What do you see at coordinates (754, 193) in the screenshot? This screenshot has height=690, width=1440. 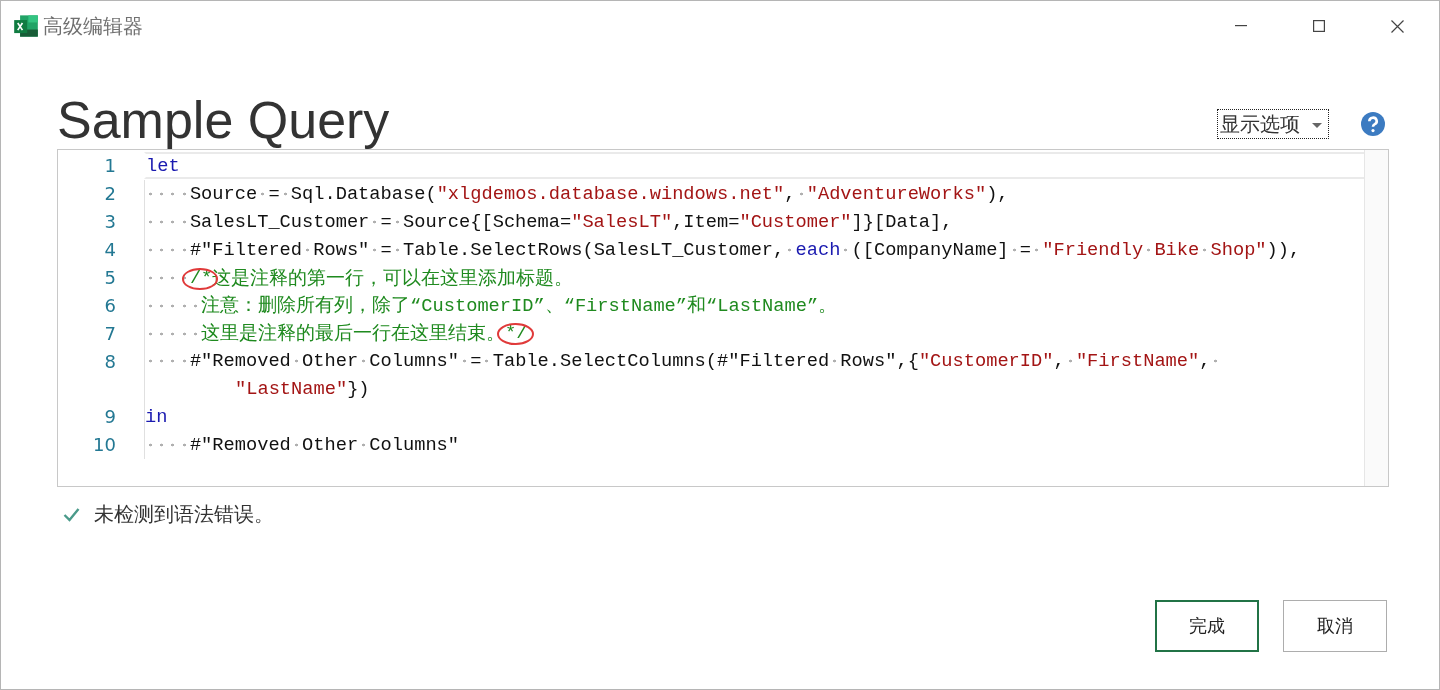 I see `code-line: Source = Sql.Database("xlgdemos.database.windows.net", "AdventureWorks"),` at bounding box center [754, 193].